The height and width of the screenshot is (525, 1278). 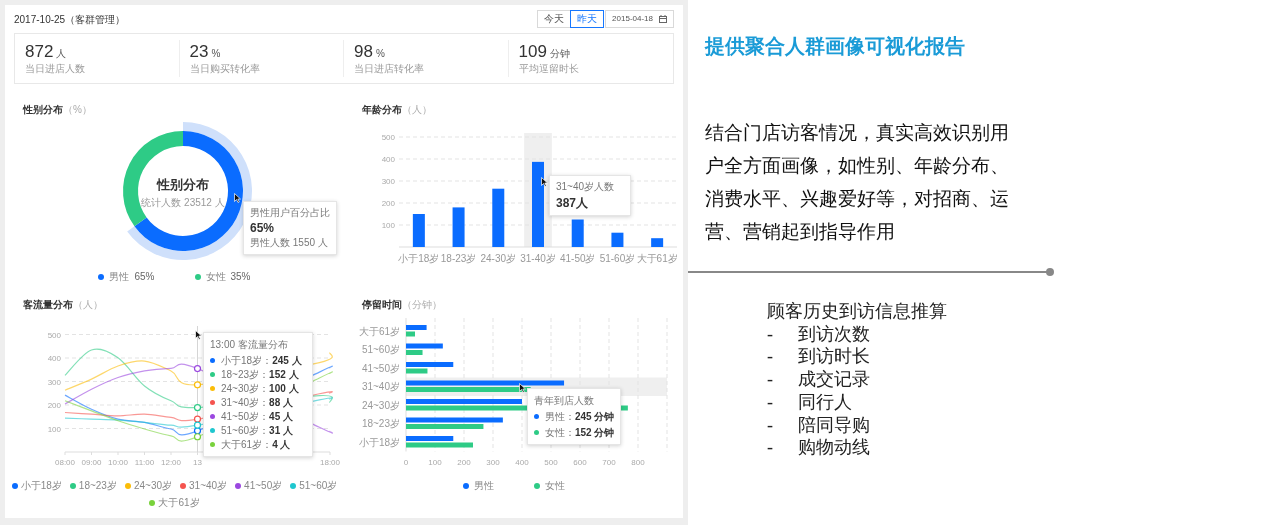 What do you see at coordinates (318, 486) in the screenshot?
I see `legend-label: 51~60岁` at bounding box center [318, 486].